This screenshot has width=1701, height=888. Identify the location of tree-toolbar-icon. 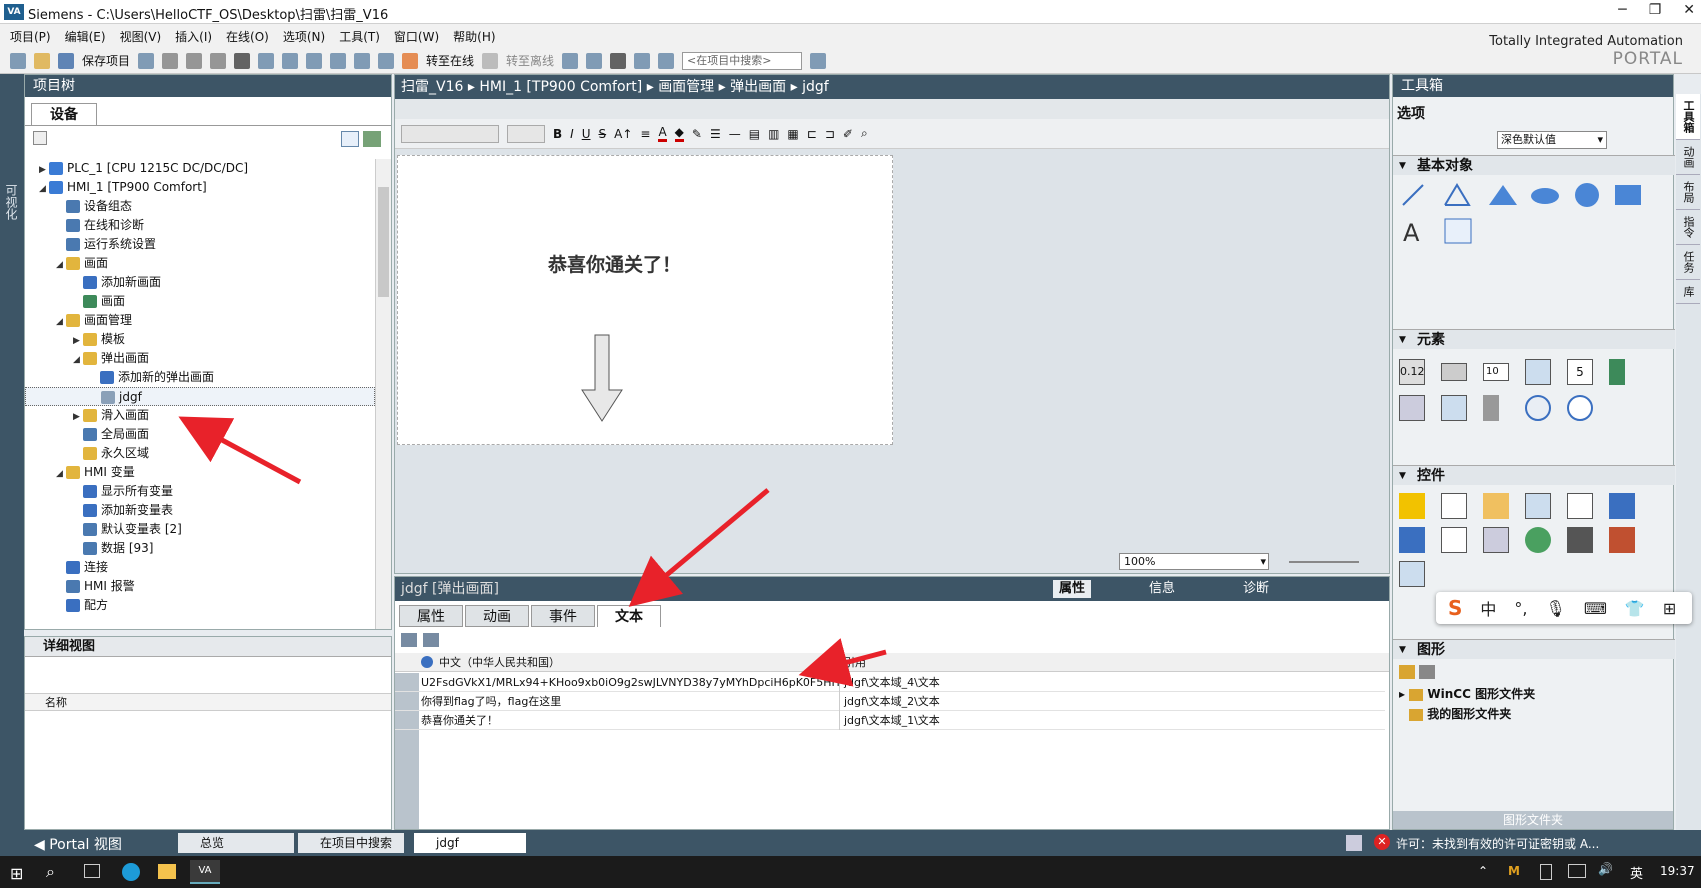
(40, 138).